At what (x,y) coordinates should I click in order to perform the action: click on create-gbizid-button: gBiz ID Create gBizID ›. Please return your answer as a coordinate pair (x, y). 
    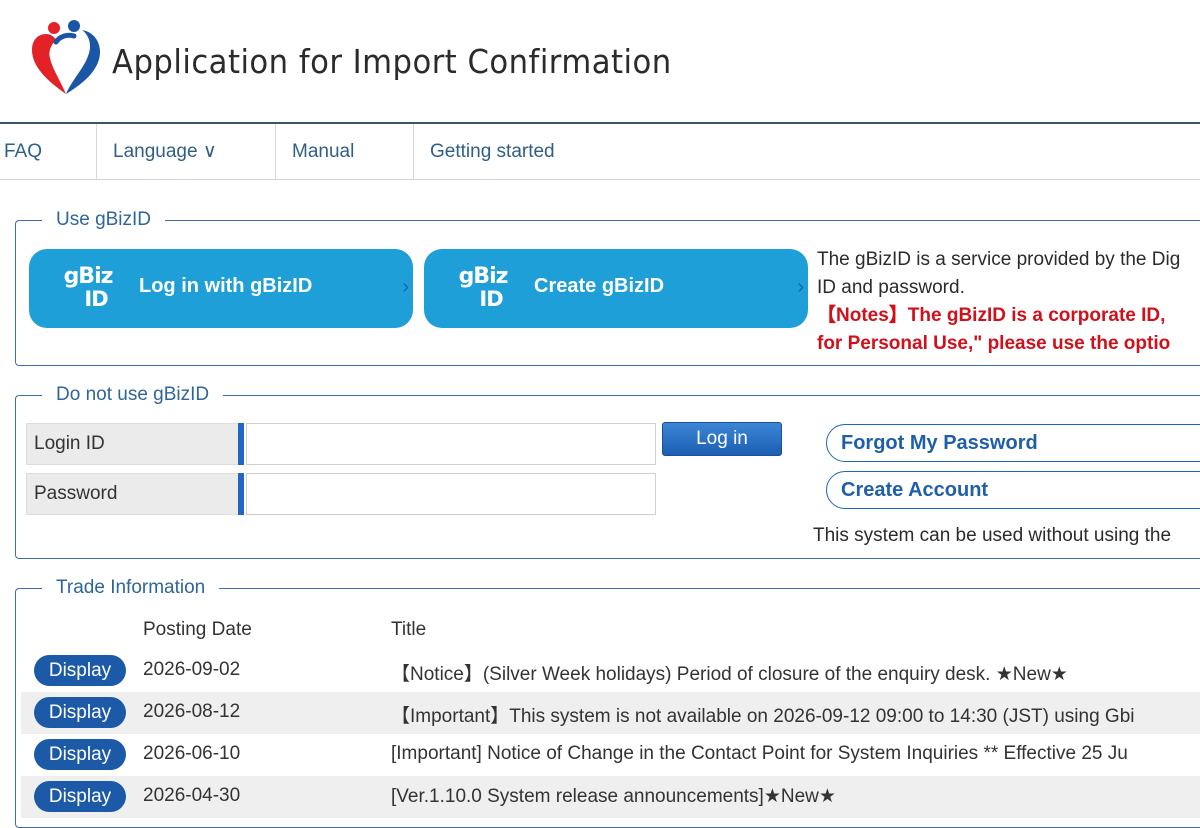
    Looking at the image, I should click on (616, 288).